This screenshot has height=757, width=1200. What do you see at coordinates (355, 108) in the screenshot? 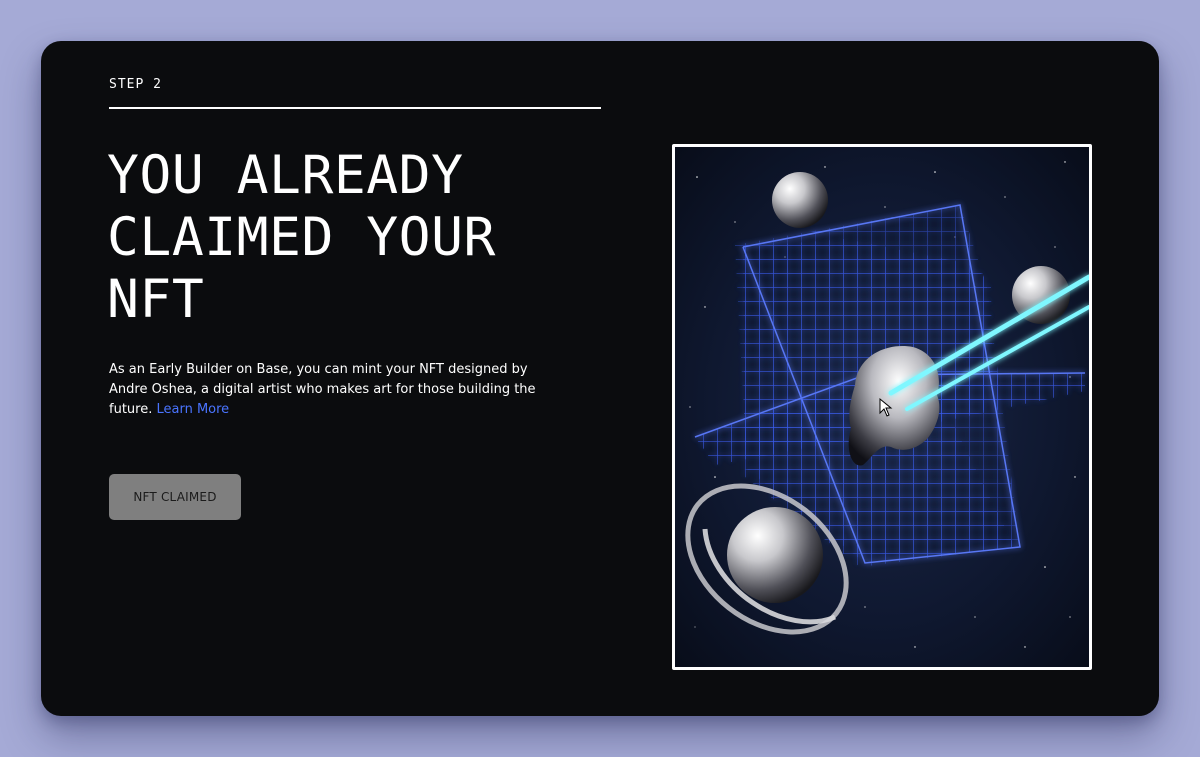
I see `step-divider` at bounding box center [355, 108].